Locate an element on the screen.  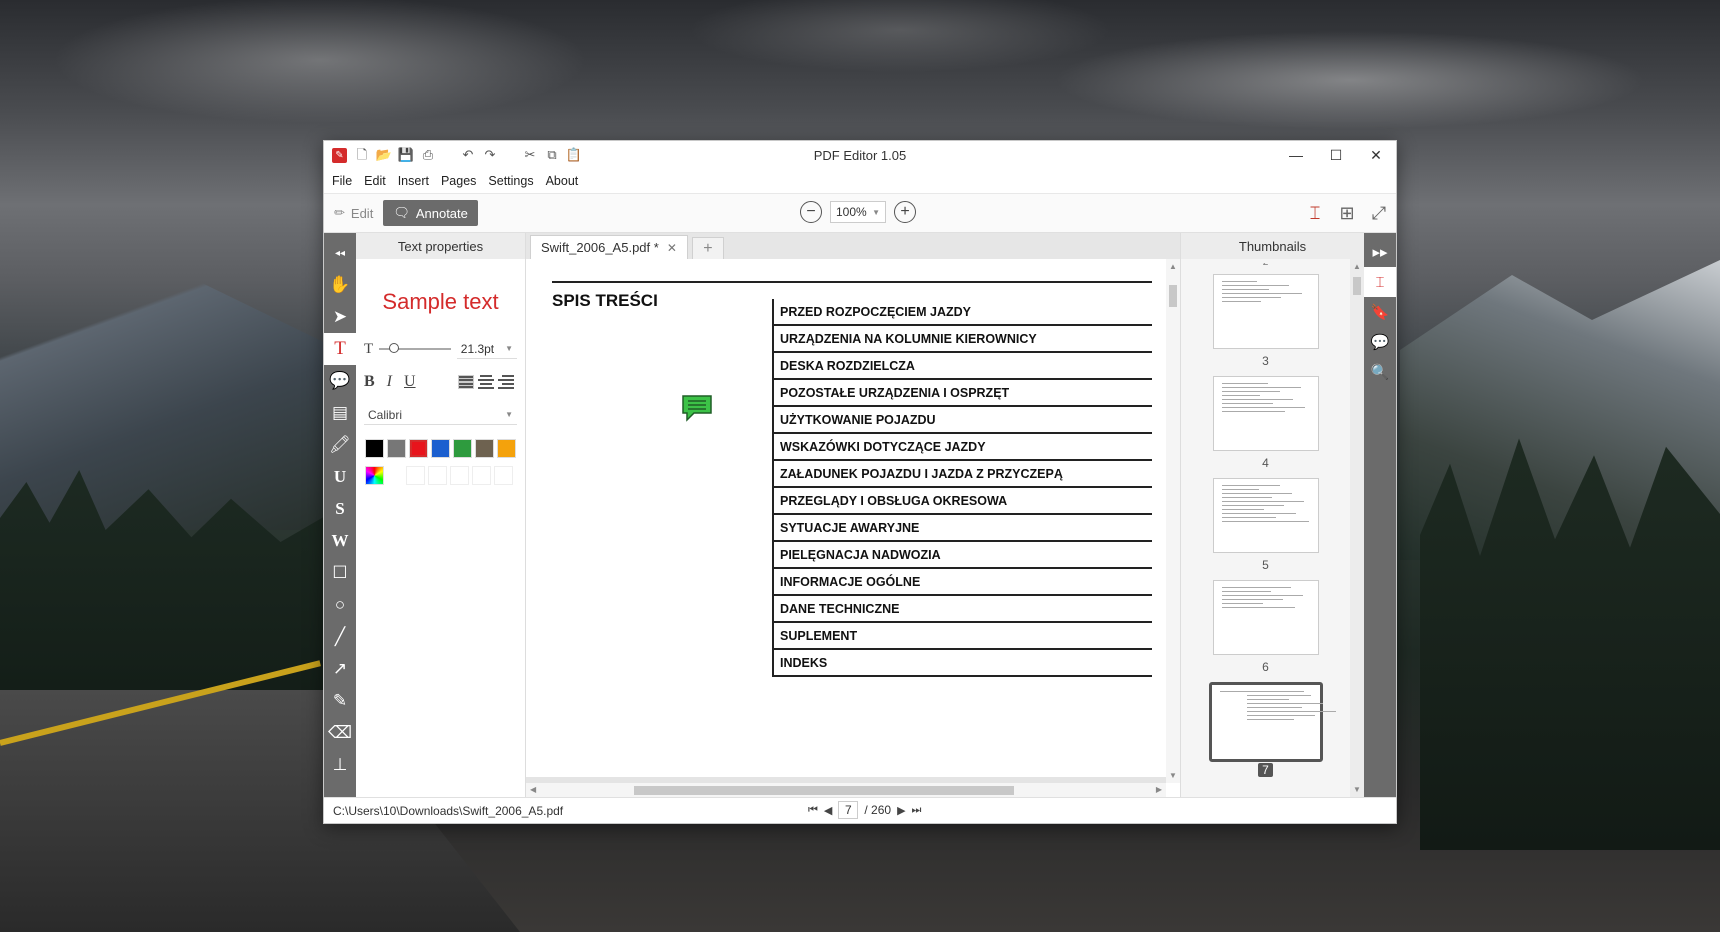
horizontal-scroll-thumb is located at coordinates (824, 790).